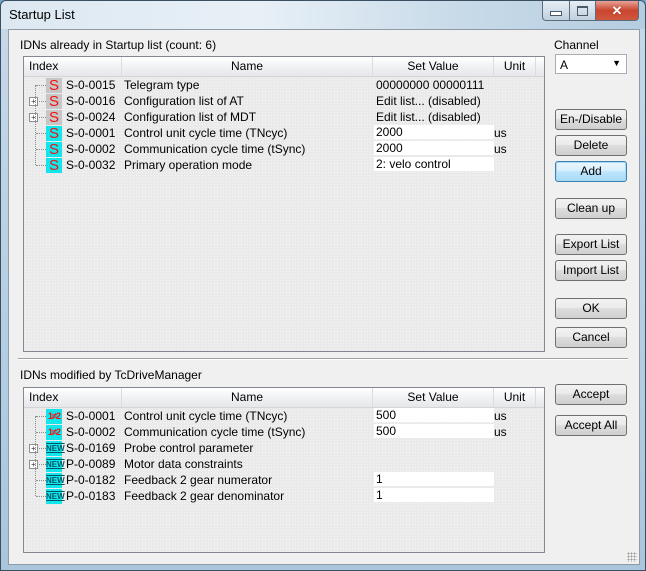  What do you see at coordinates (284, 448) in the screenshot?
I see `table-row: + NEW S-0-0169 Probe control parameter` at bounding box center [284, 448].